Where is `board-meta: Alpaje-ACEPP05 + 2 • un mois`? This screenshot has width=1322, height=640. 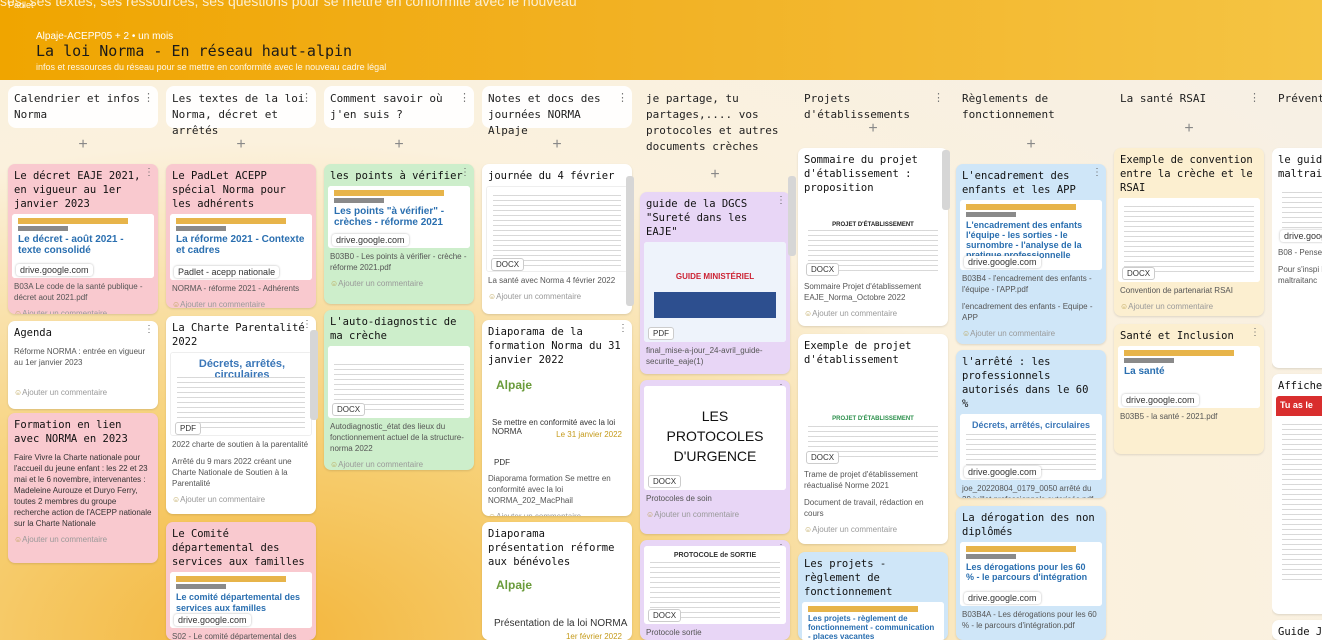
board-meta: Alpaje-ACEPP05 + 2 • un mois is located at coordinates (105, 36).